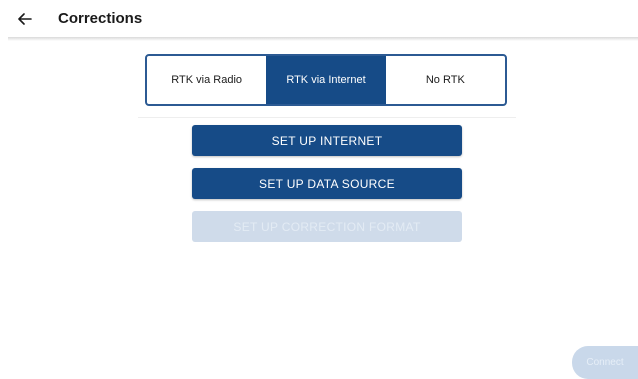 This screenshot has width=638, height=379. What do you see at coordinates (327, 140) in the screenshot?
I see `setup-internet-button: SET UP INTERNET` at bounding box center [327, 140].